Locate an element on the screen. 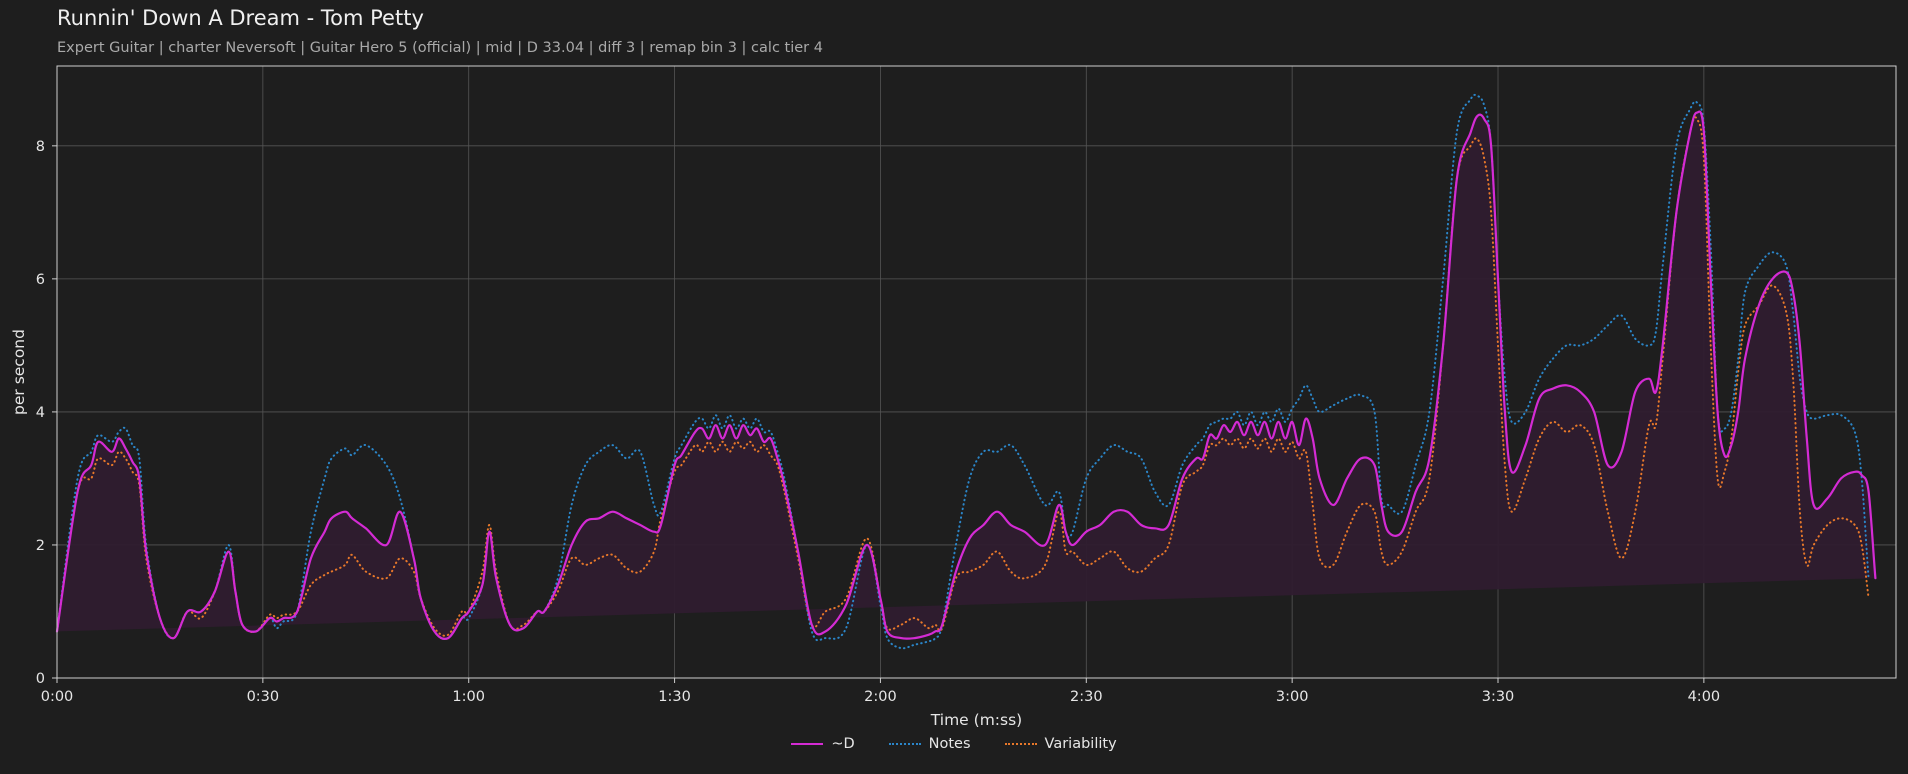 The image size is (1908, 774). x-tick-label: 2:00 is located at coordinates (880, 697).